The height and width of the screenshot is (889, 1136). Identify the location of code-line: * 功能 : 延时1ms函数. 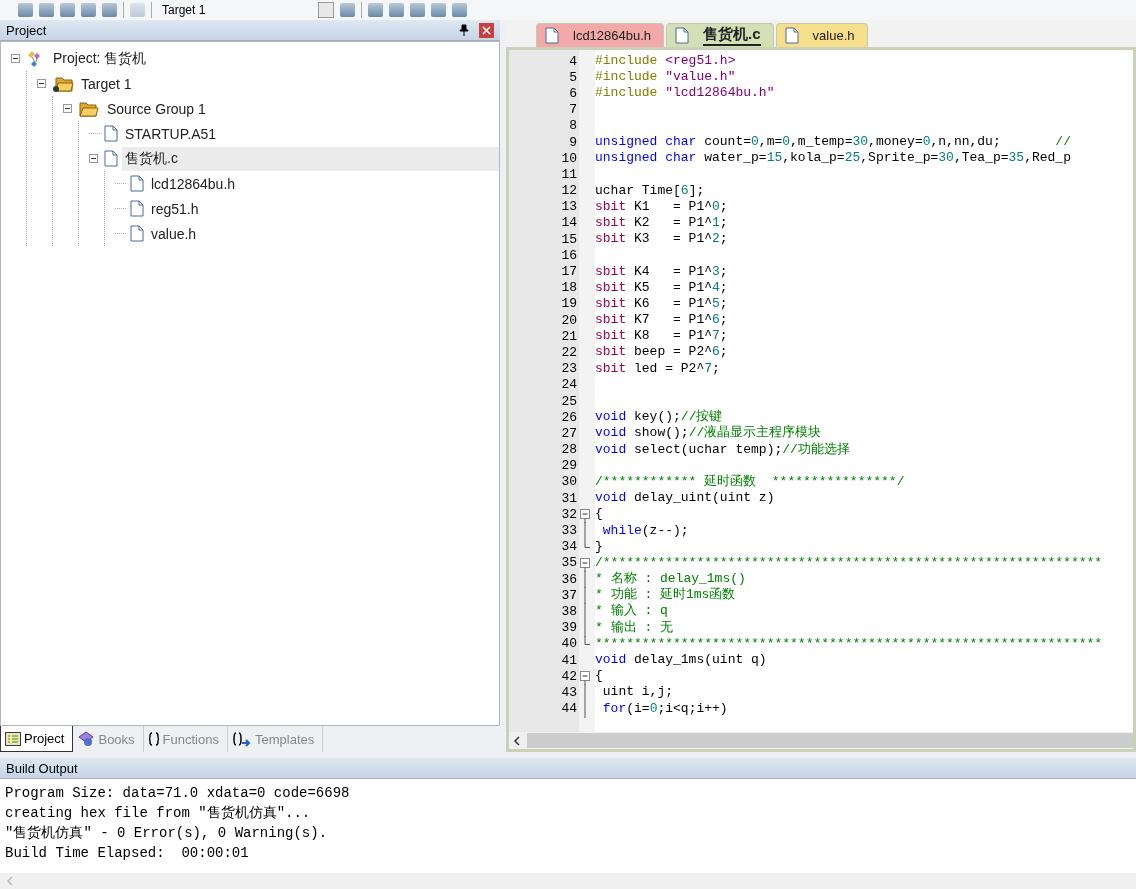
(665, 595).